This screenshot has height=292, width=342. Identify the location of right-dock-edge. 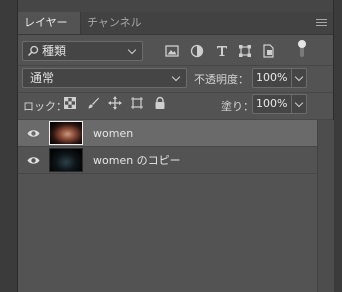
(337, 146).